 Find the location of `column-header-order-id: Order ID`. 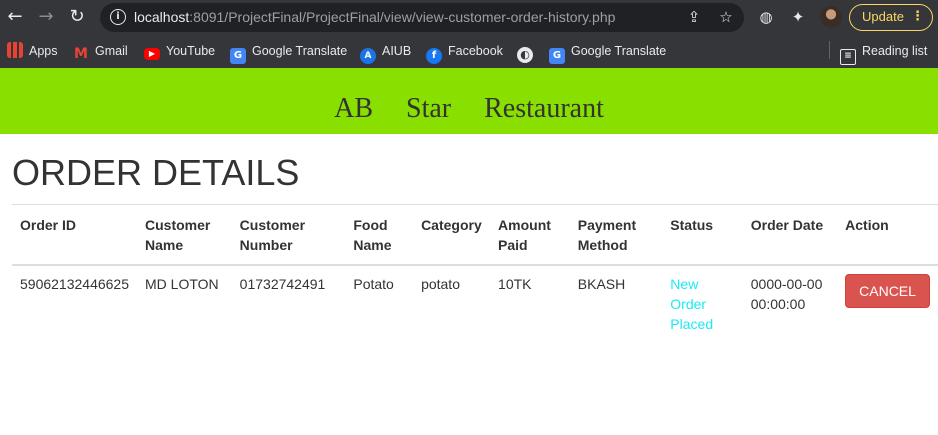

column-header-order-id: Order ID is located at coordinates (75, 235).